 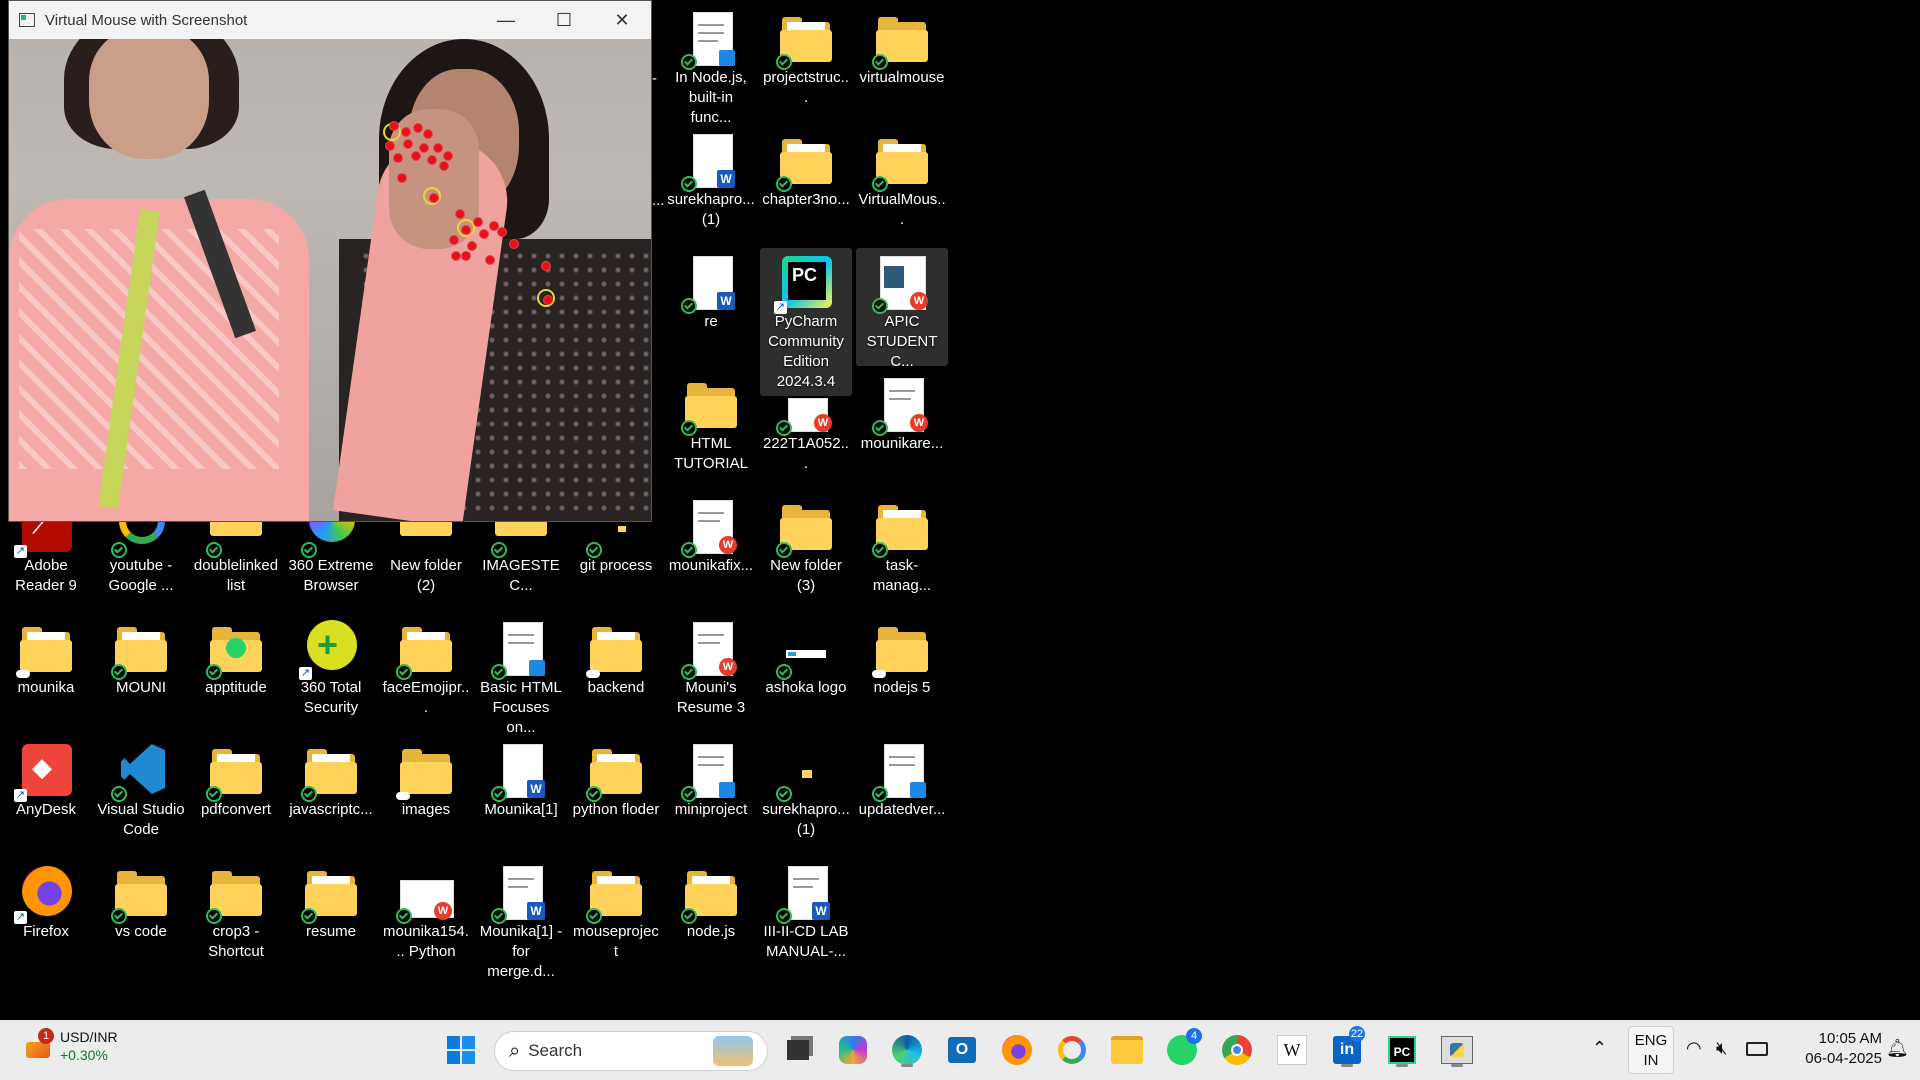 I want to click on language-indicator: ENG IN, so click(x=1651, y=1050).